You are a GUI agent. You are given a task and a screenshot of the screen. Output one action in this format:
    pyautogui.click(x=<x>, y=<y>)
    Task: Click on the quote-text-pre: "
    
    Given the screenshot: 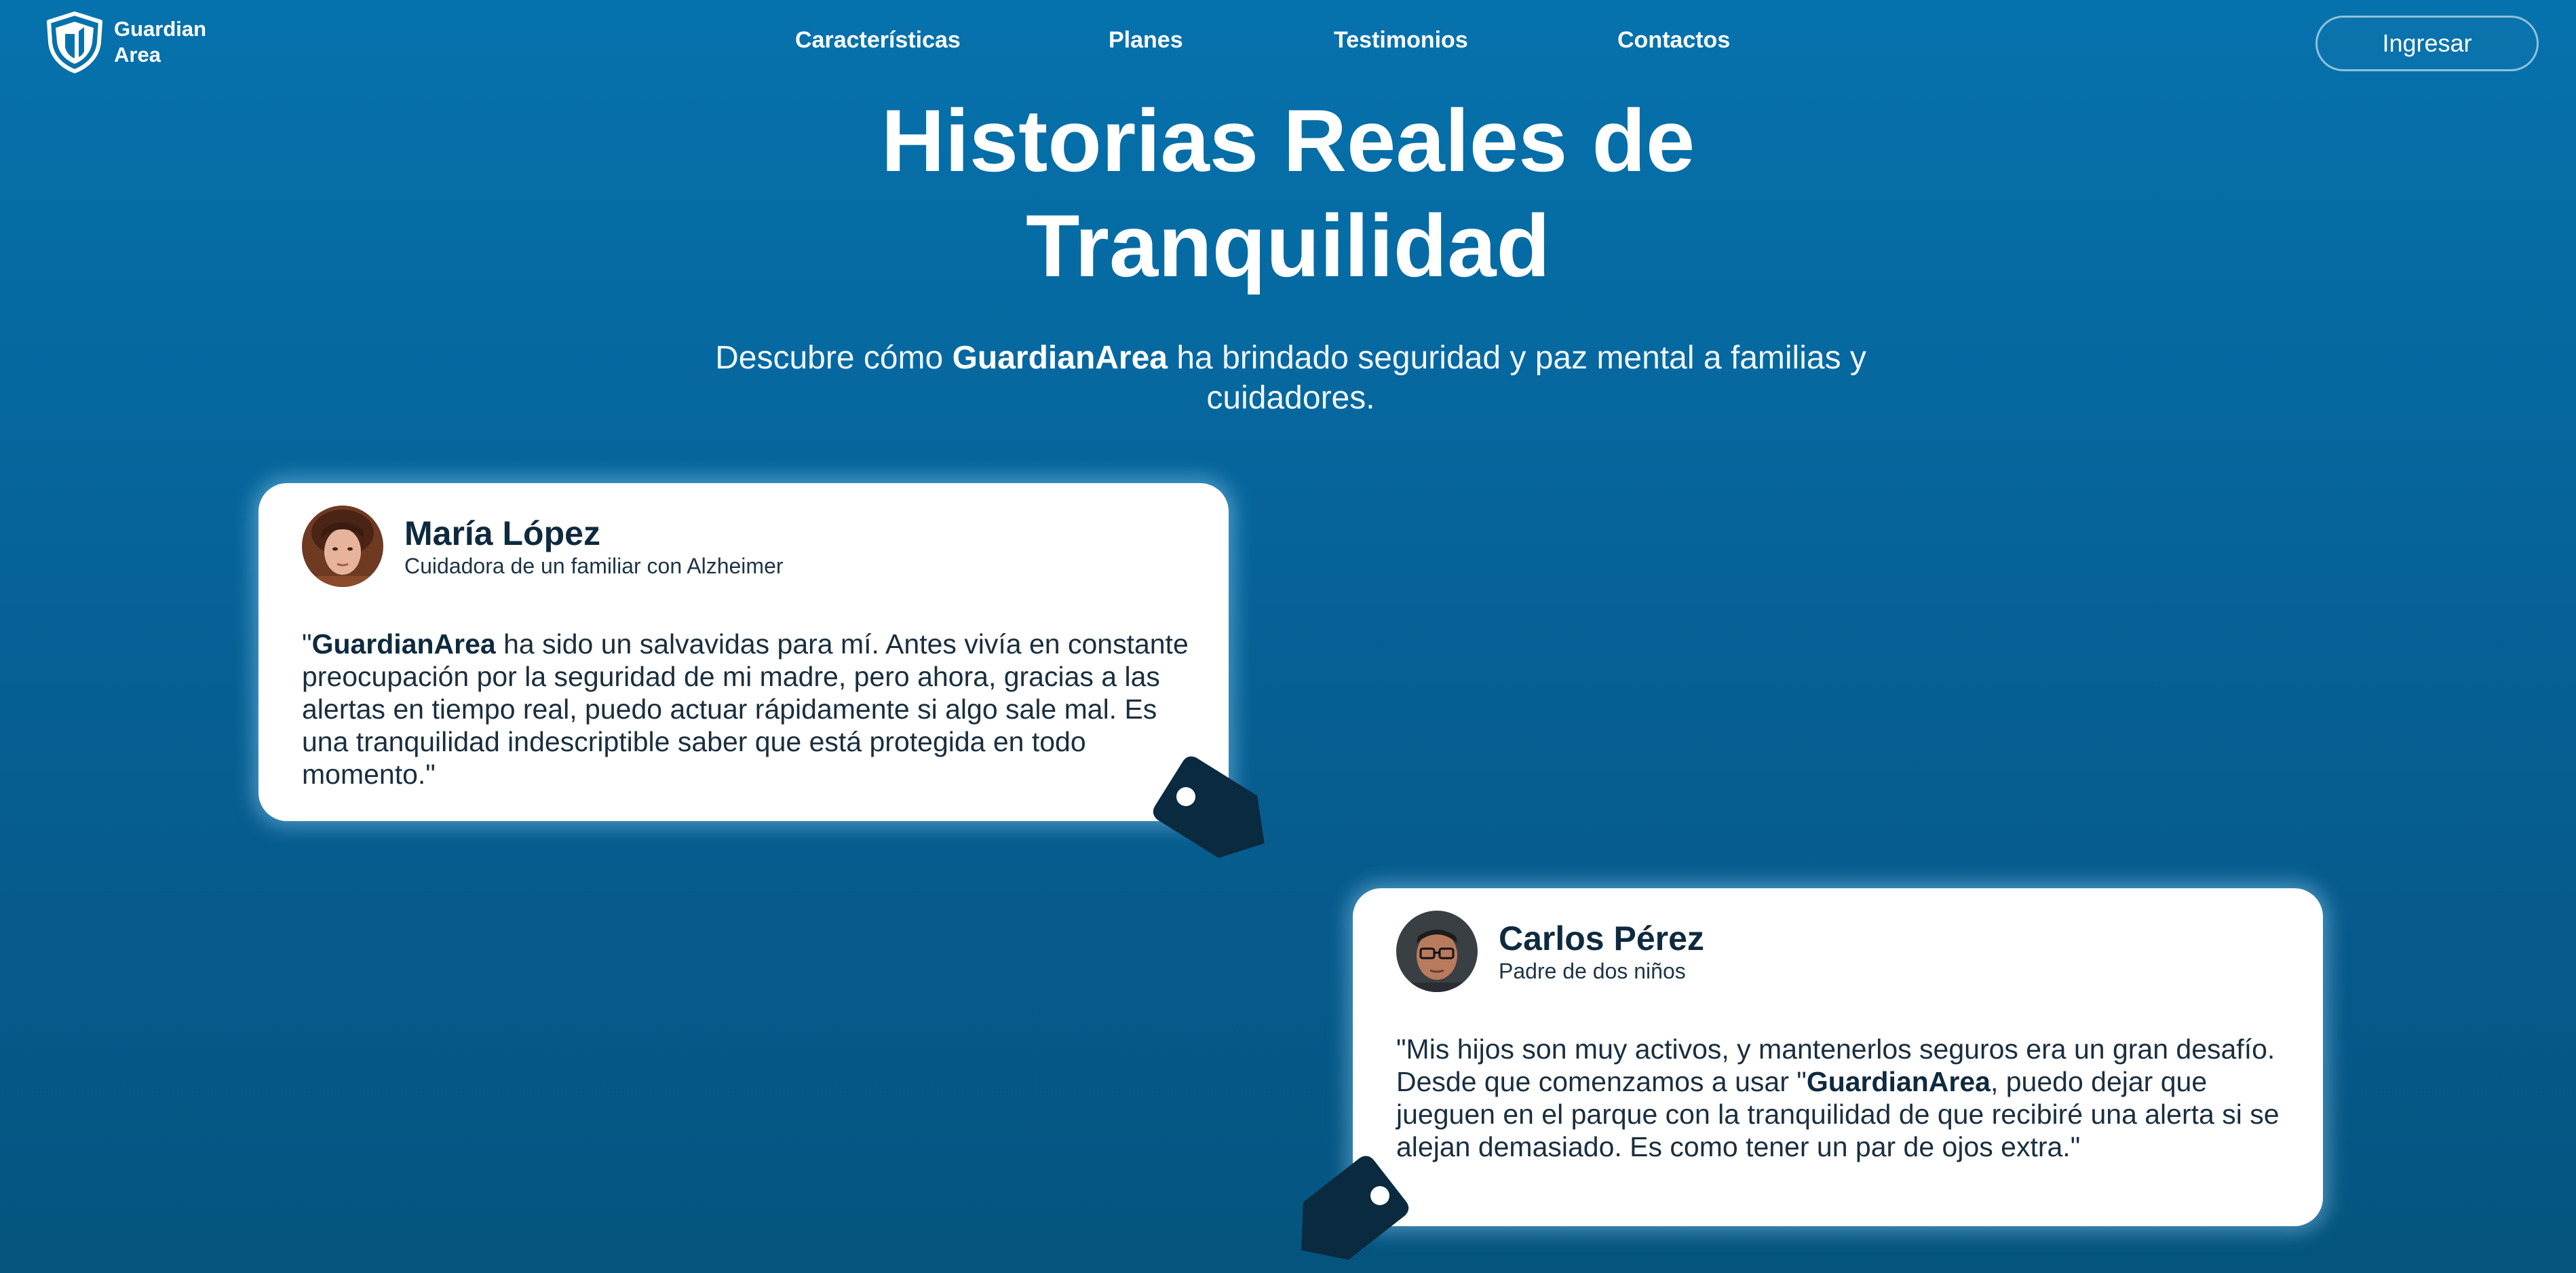 What is the action you would take?
    pyautogui.click(x=307, y=644)
    